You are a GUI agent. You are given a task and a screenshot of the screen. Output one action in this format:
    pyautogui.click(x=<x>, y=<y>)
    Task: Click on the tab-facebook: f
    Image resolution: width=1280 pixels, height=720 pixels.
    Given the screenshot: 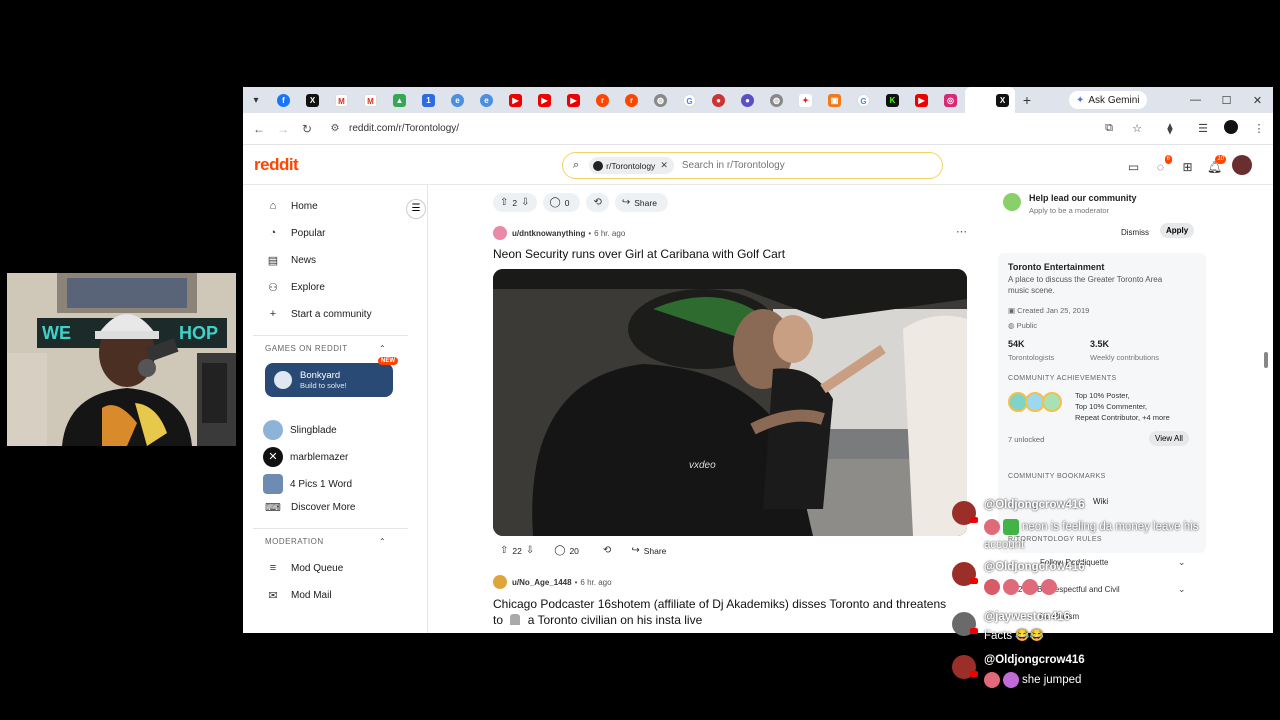 What is the action you would take?
    pyautogui.click(x=283, y=100)
    